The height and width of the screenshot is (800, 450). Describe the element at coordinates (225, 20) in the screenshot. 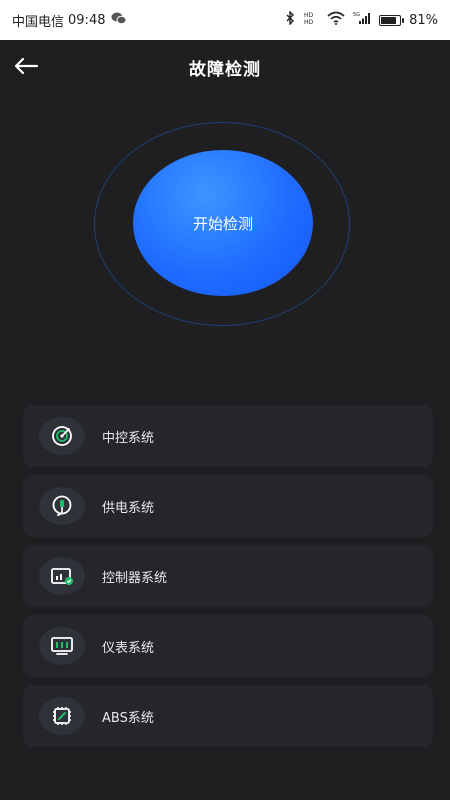

I see `status-bar: 中国电信 09:48 HD HD 5G 81%` at that location.